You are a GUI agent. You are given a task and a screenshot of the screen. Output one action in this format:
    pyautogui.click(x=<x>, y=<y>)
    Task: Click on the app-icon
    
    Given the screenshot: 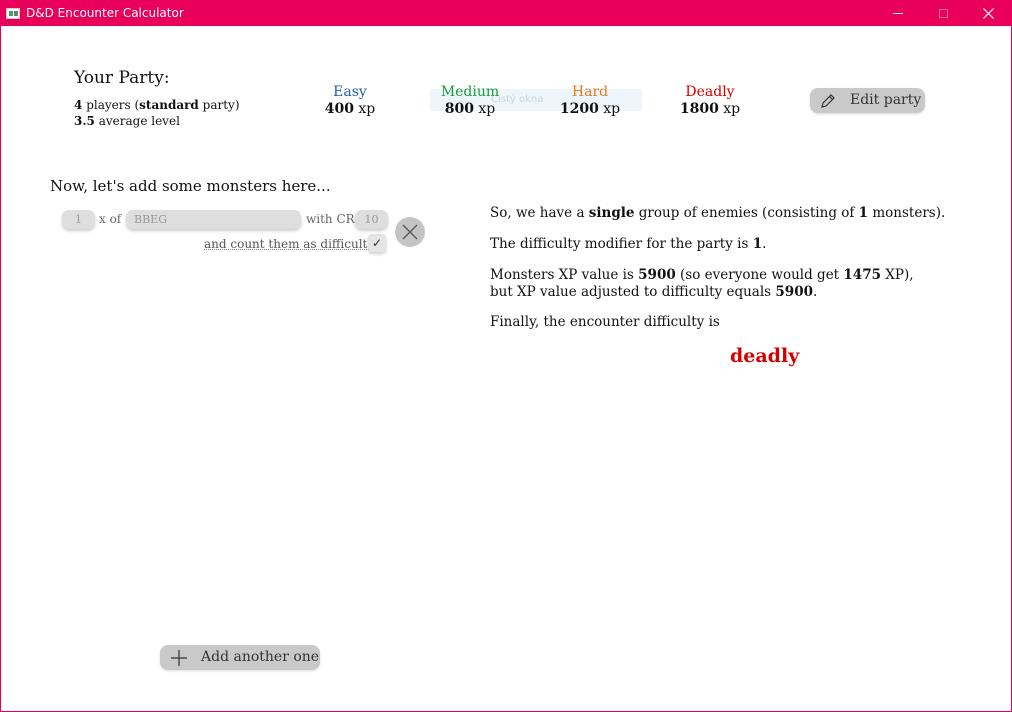 What is the action you would take?
    pyautogui.click(x=13, y=13)
    